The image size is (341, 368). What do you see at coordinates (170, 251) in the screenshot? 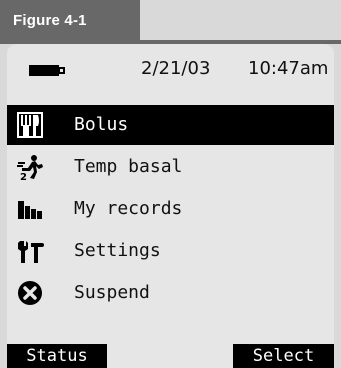
I see `menu-item-settings: Settings` at bounding box center [170, 251].